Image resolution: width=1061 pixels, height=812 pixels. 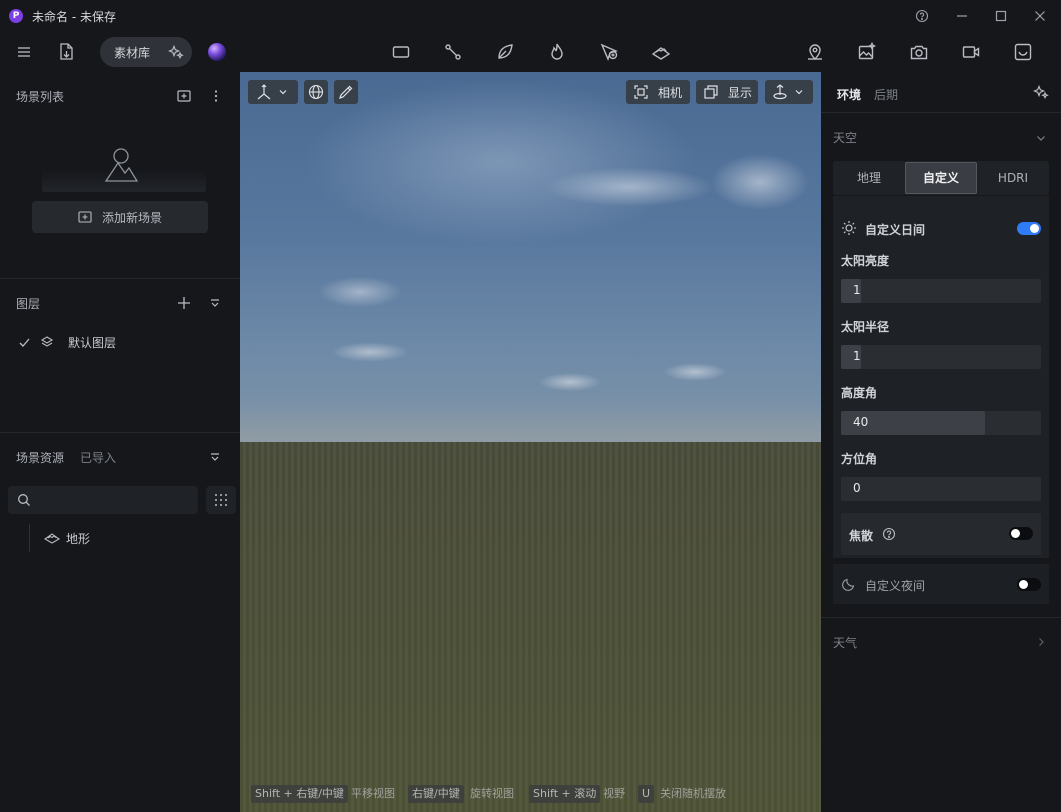 I want to click on user-avatar, so click(x=217, y=52).